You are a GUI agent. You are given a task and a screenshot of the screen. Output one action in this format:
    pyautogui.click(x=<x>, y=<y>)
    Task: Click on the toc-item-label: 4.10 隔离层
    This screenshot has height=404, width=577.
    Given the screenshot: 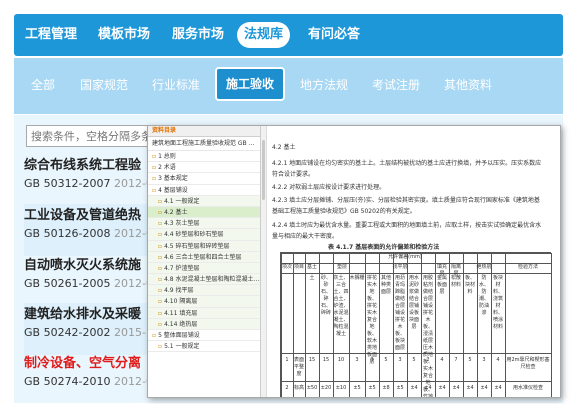 What is the action you would take?
    pyautogui.click(x=181, y=302)
    